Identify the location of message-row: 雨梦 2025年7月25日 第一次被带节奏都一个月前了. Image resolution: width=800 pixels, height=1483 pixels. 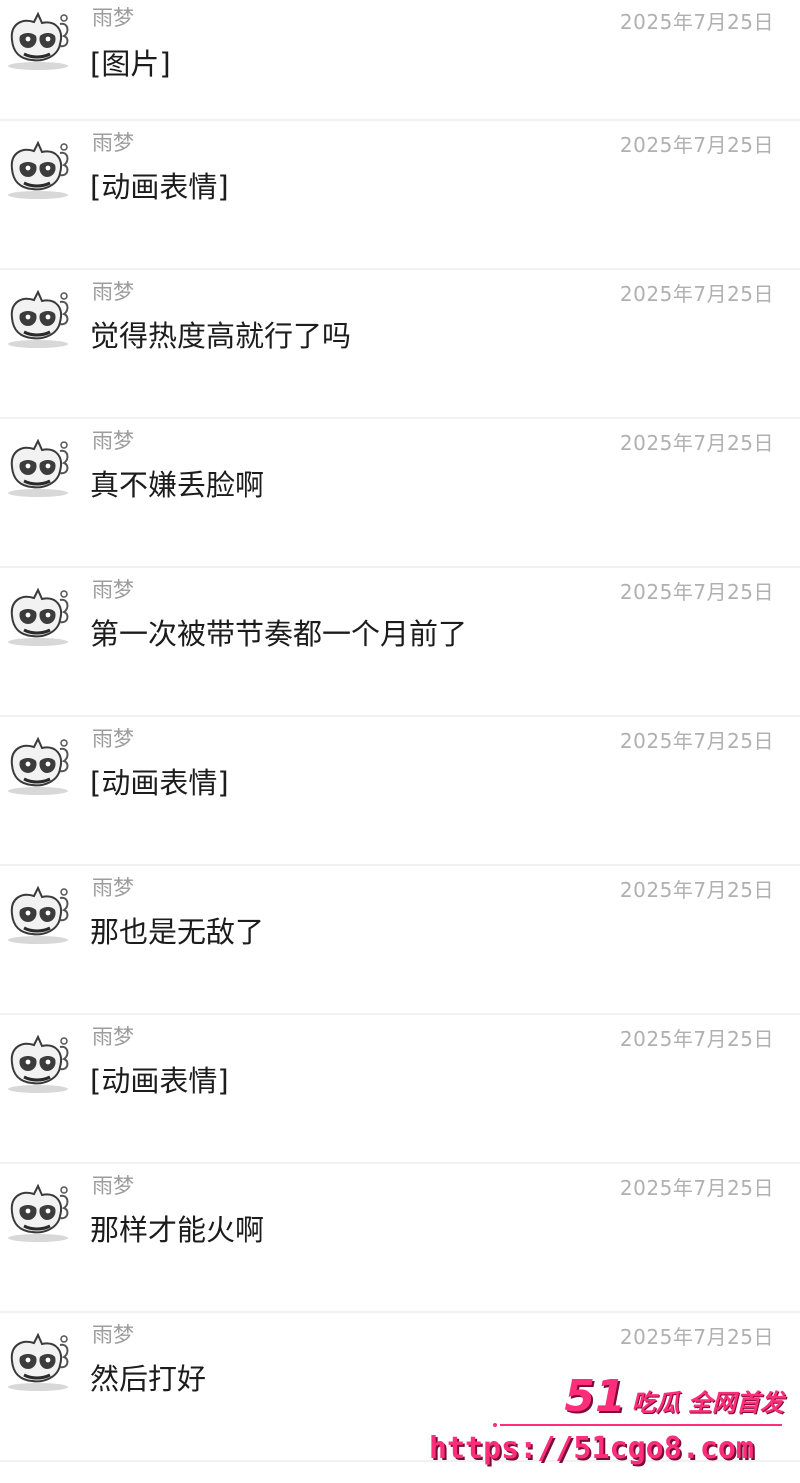
(400, 642).